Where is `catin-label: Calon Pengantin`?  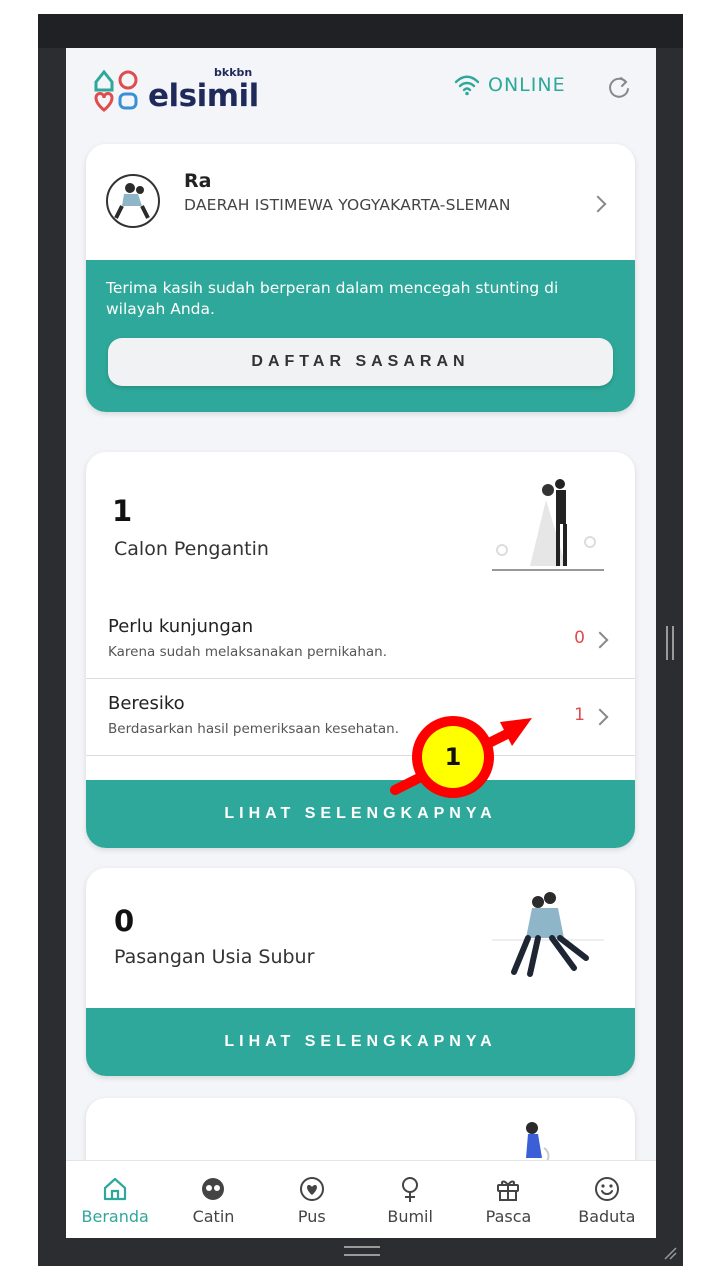 catin-label: Calon Pengantin is located at coordinates (191, 549).